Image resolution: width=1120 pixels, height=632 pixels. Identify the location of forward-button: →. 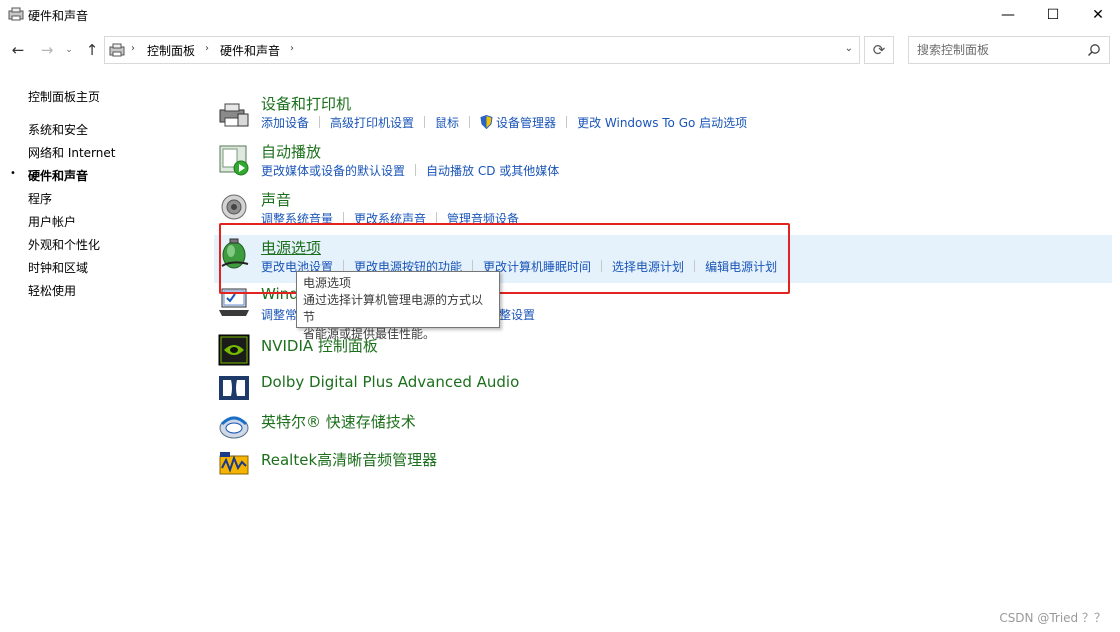
(47, 50).